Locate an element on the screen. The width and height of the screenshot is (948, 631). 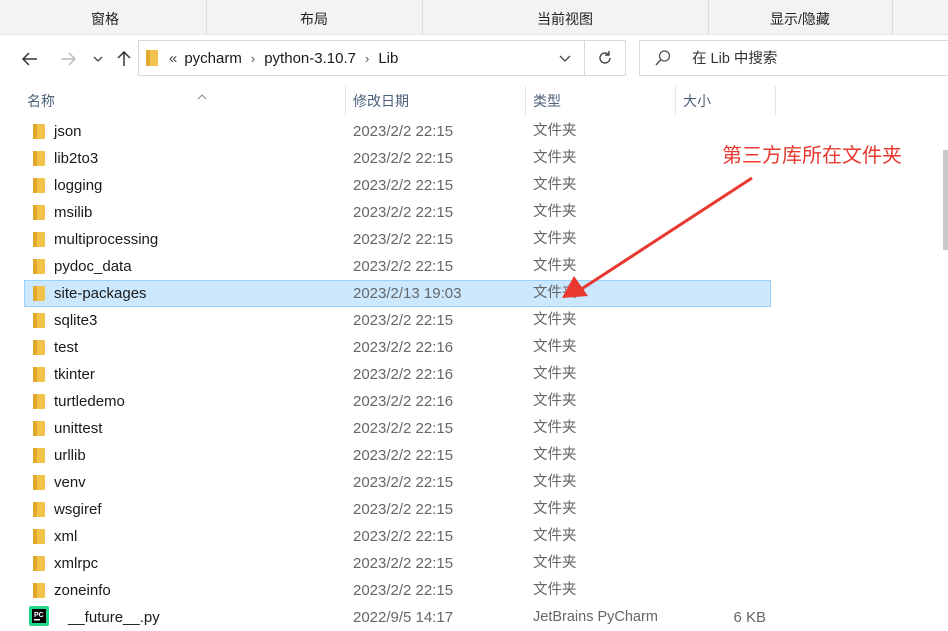
file-row: logging 2023/2/2 22:15 文件夹 is located at coordinates (397, 185).